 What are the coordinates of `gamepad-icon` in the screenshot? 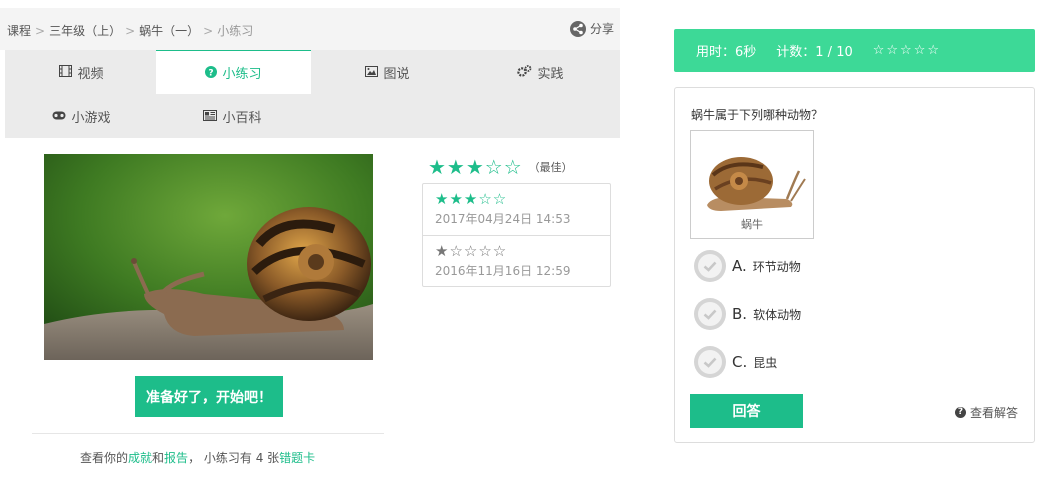 It's located at (59, 116).